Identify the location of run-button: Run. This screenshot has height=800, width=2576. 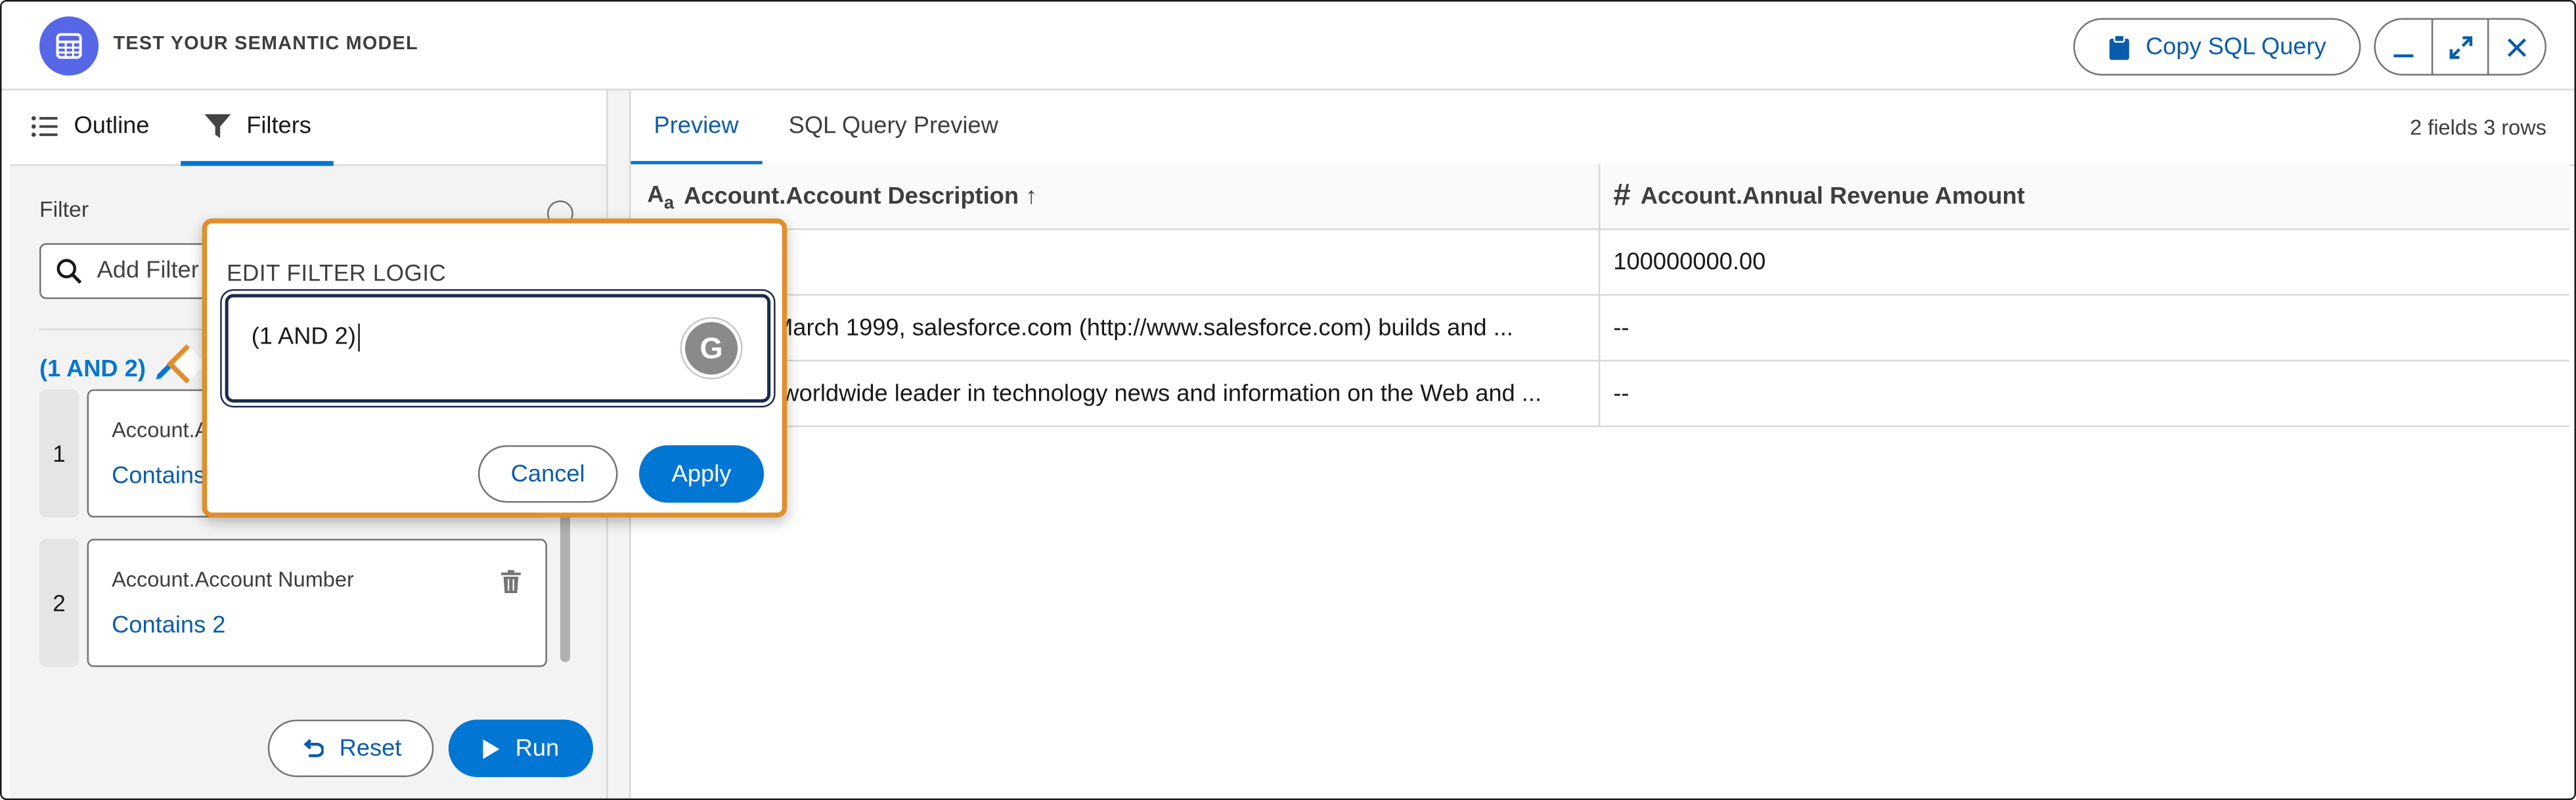
(520, 748).